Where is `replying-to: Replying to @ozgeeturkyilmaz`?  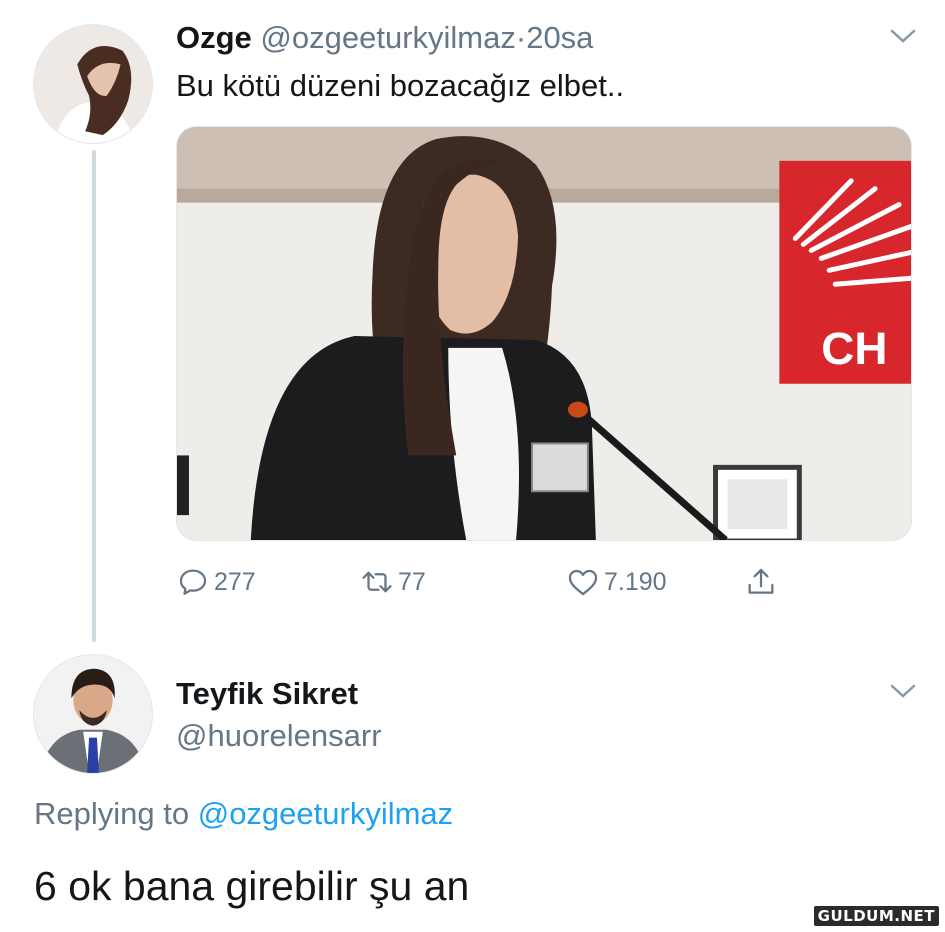 replying-to: Replying to @ozgeeturkyilmaz is located at coordinates (243, 814).